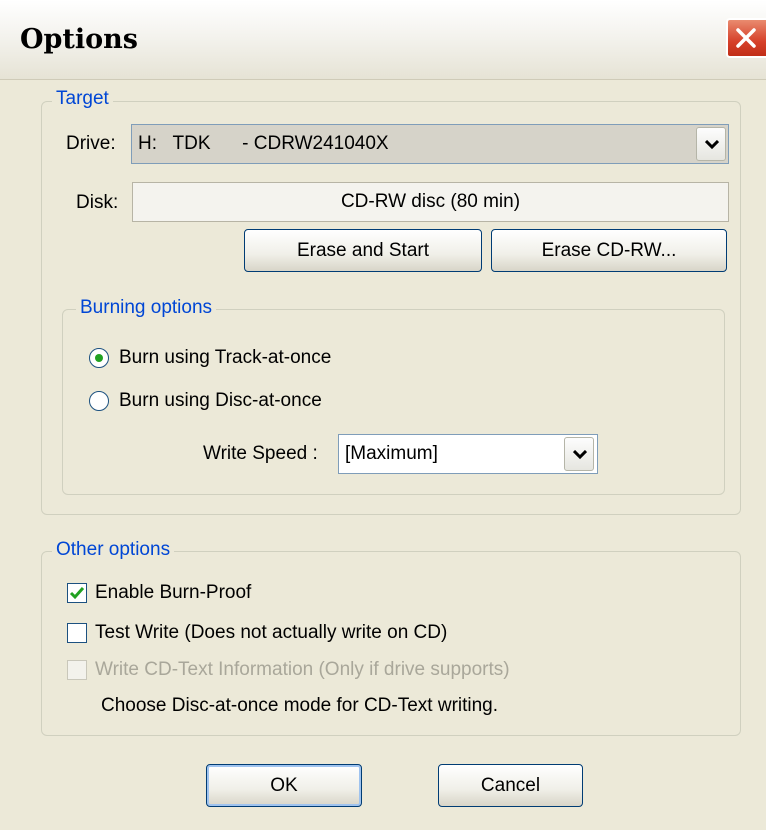 This screenshot has height=830, width=766. I want to click on disk-value: CD-RW disc (80 min), so click(430, 201).